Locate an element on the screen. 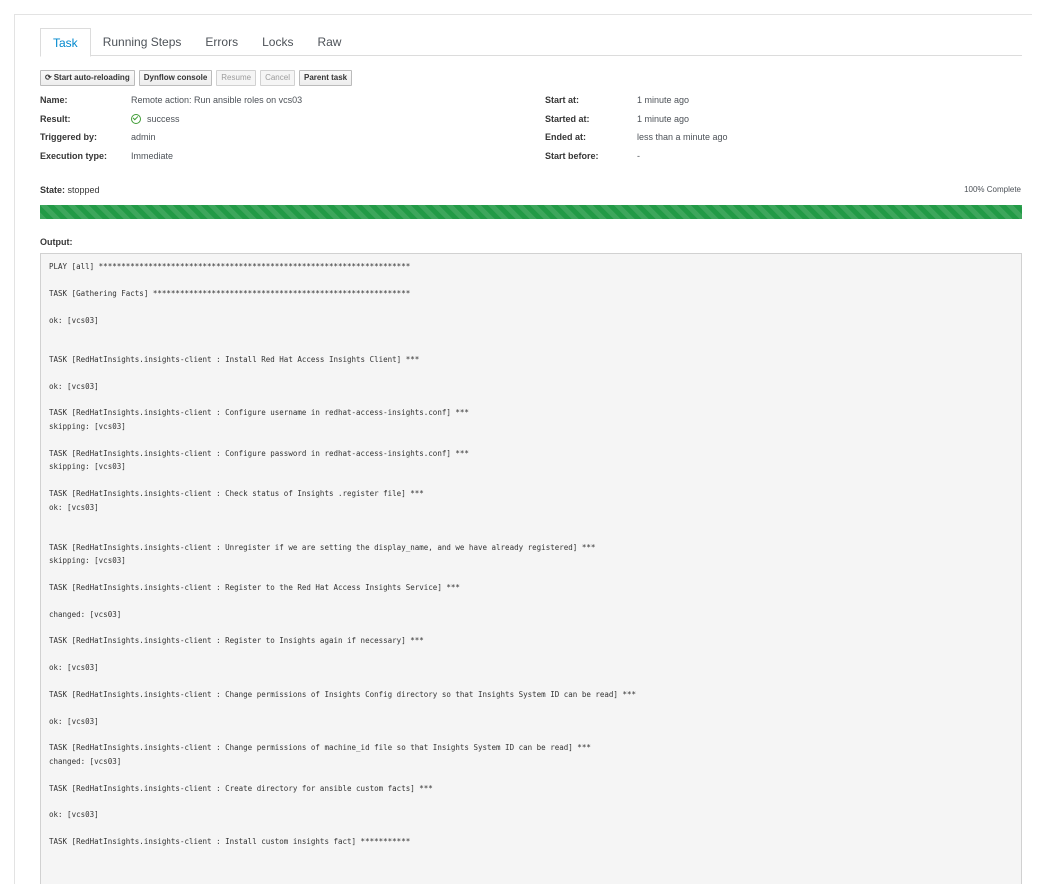 The height and width of the screenshot is (884, 1045). name-label: Name: is located at coordinates (54, 100).